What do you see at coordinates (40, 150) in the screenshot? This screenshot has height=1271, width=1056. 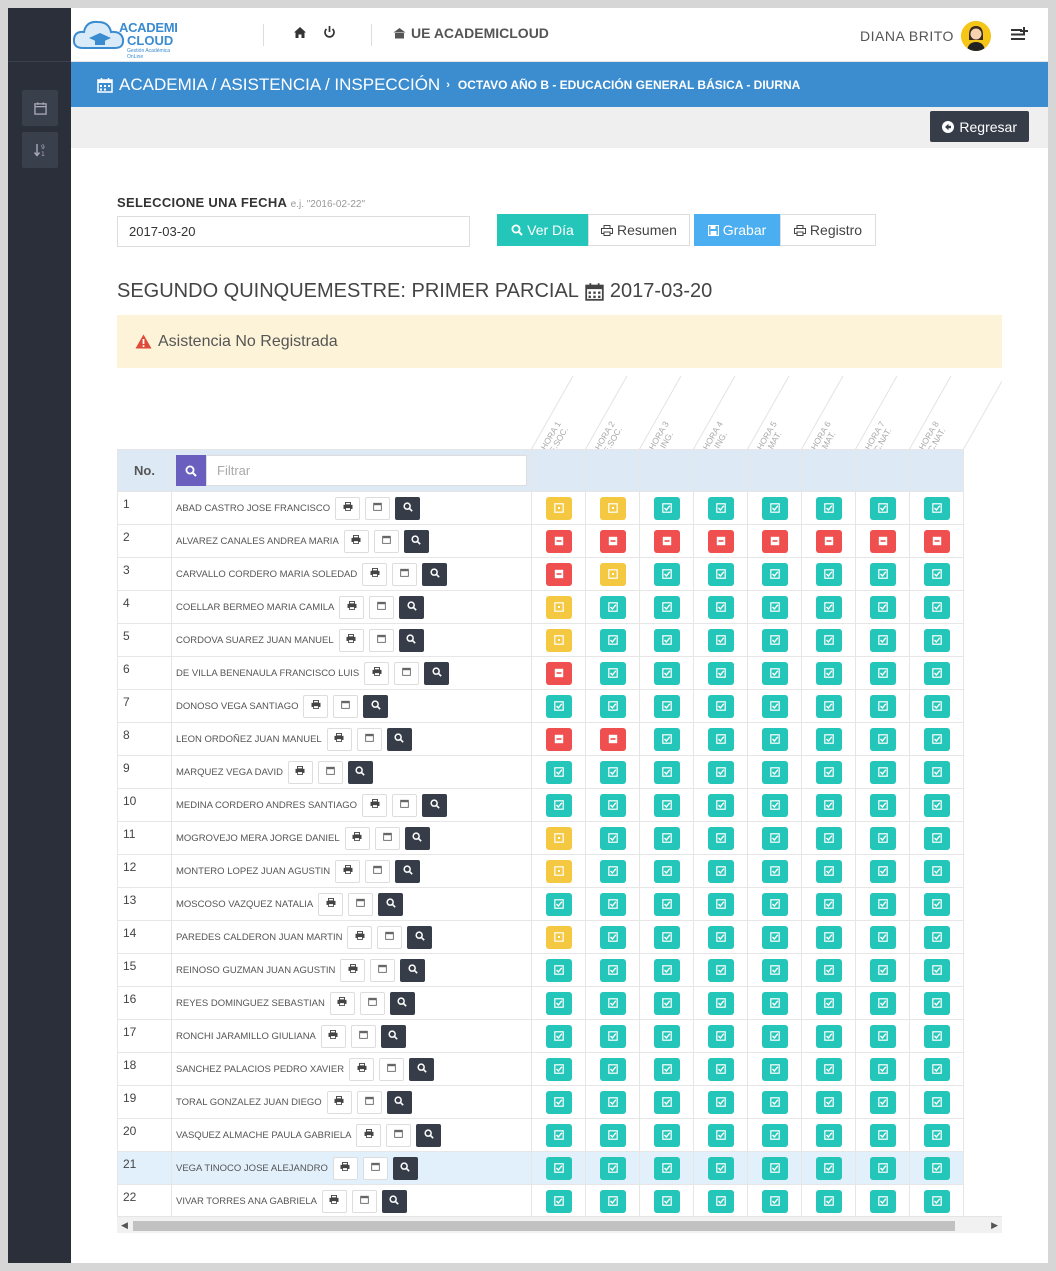 I see `sidebar-sort-button: 91` at bounding box center [40, 150].